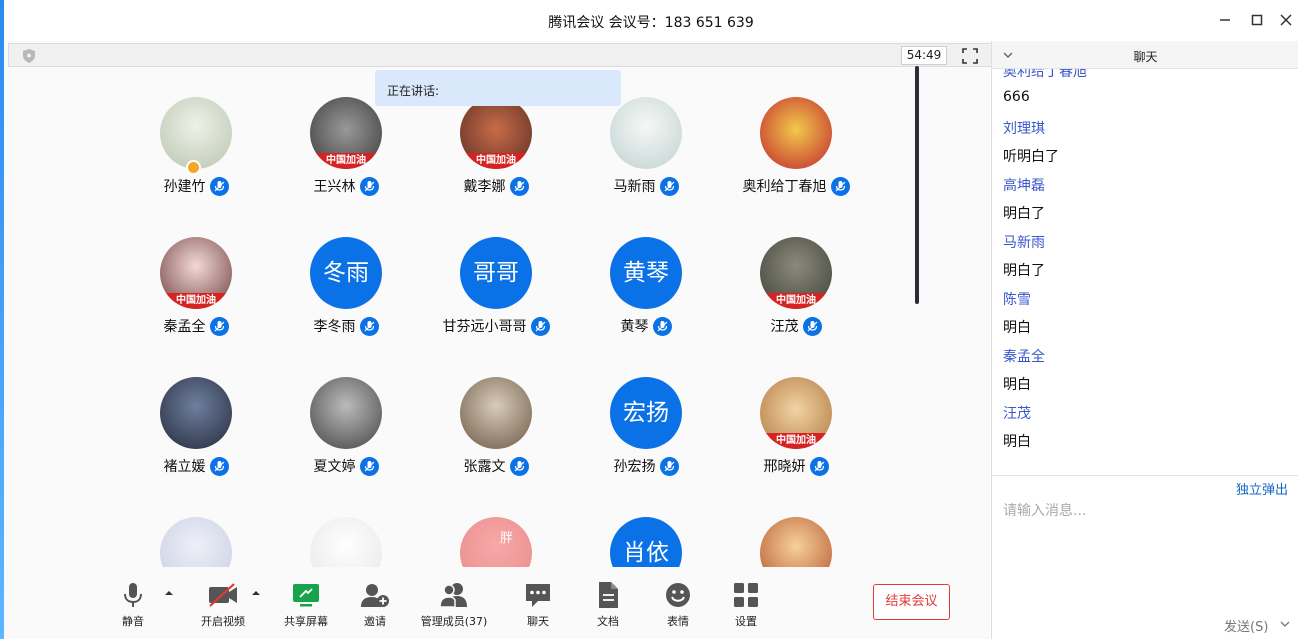 The image size is (1298, 639). Describe the element at coordinates (1286, 21) in the screenshot. I see `close-icon` at that location.